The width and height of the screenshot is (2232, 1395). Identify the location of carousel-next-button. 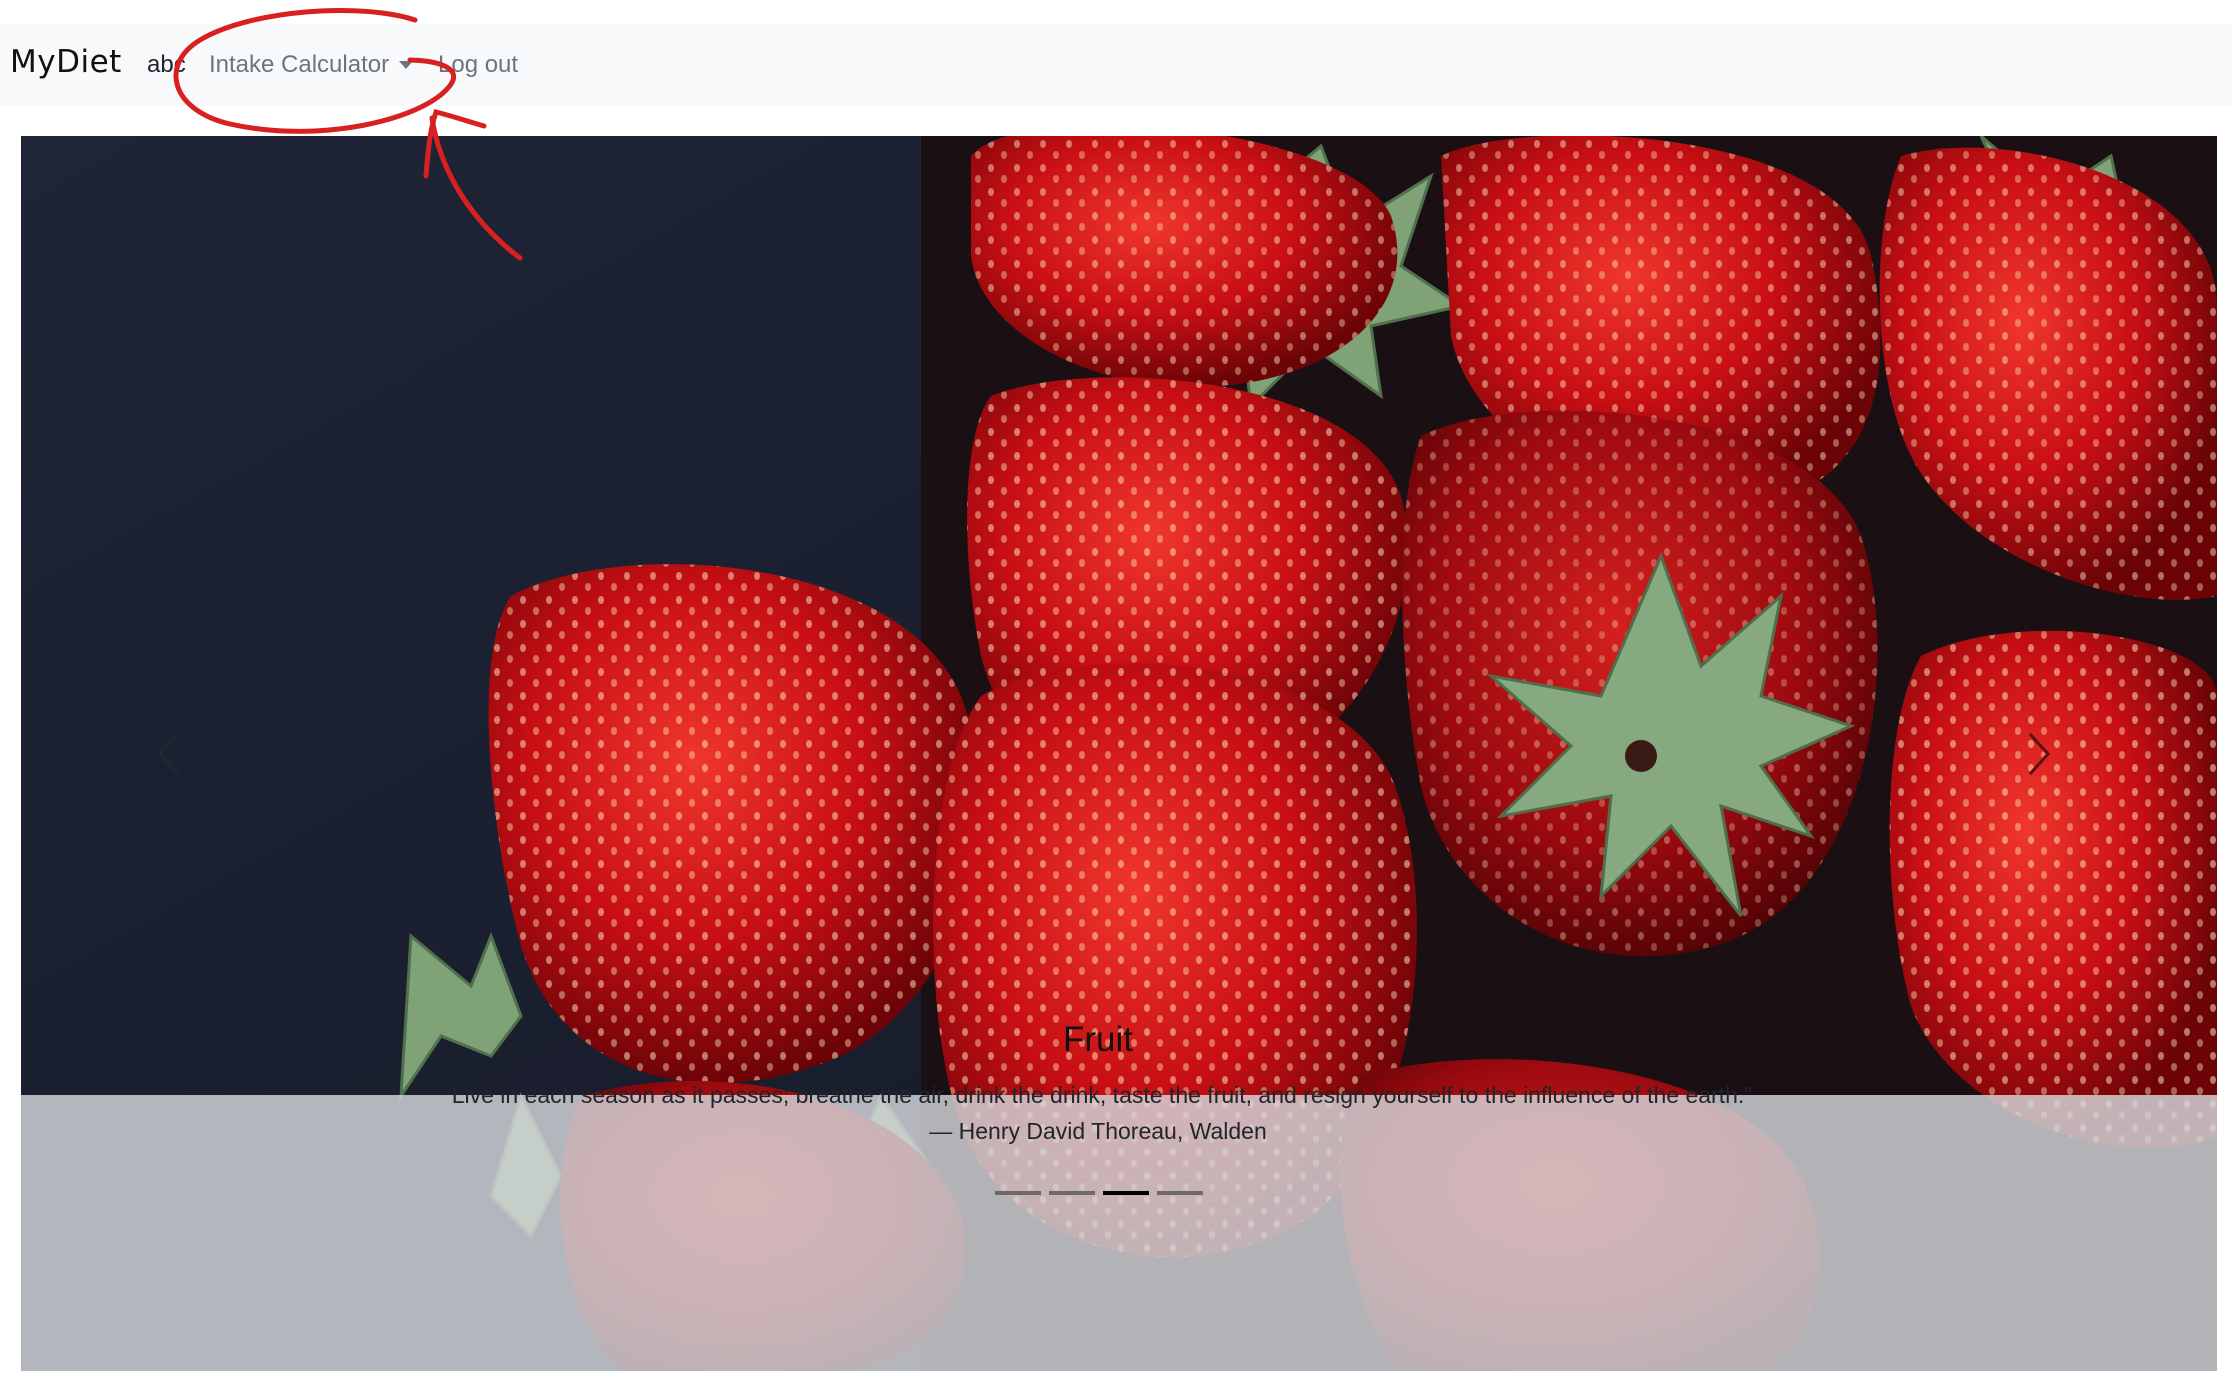
(2038, 754).